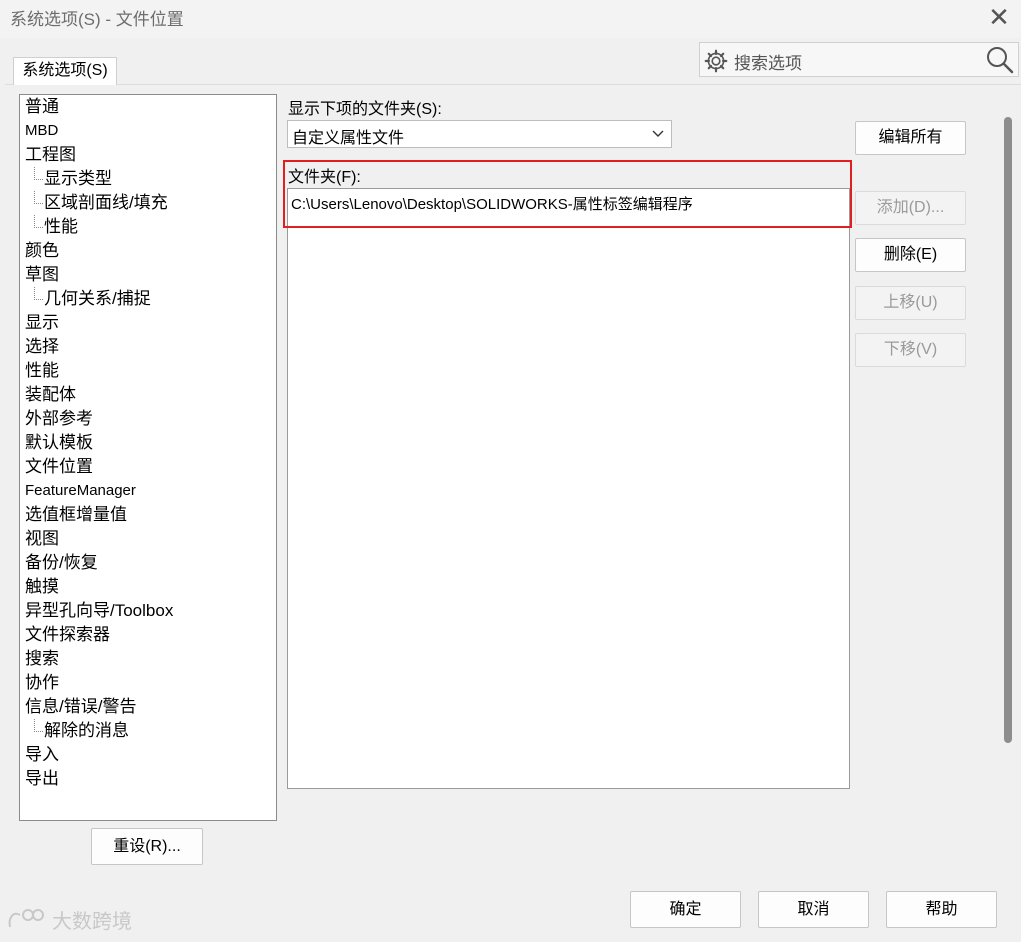 This screenshot has height=942, width=1021. I want to click on logo-icon, so click(26, 917).